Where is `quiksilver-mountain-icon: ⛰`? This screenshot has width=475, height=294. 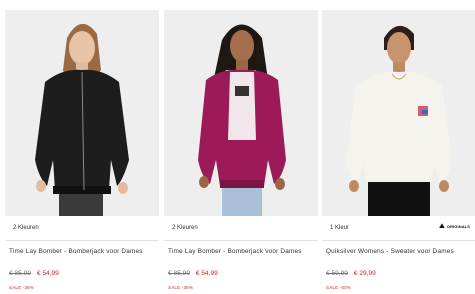 quiksilver-mountain-icon: ⛰ is located at coordinates (441, 226).